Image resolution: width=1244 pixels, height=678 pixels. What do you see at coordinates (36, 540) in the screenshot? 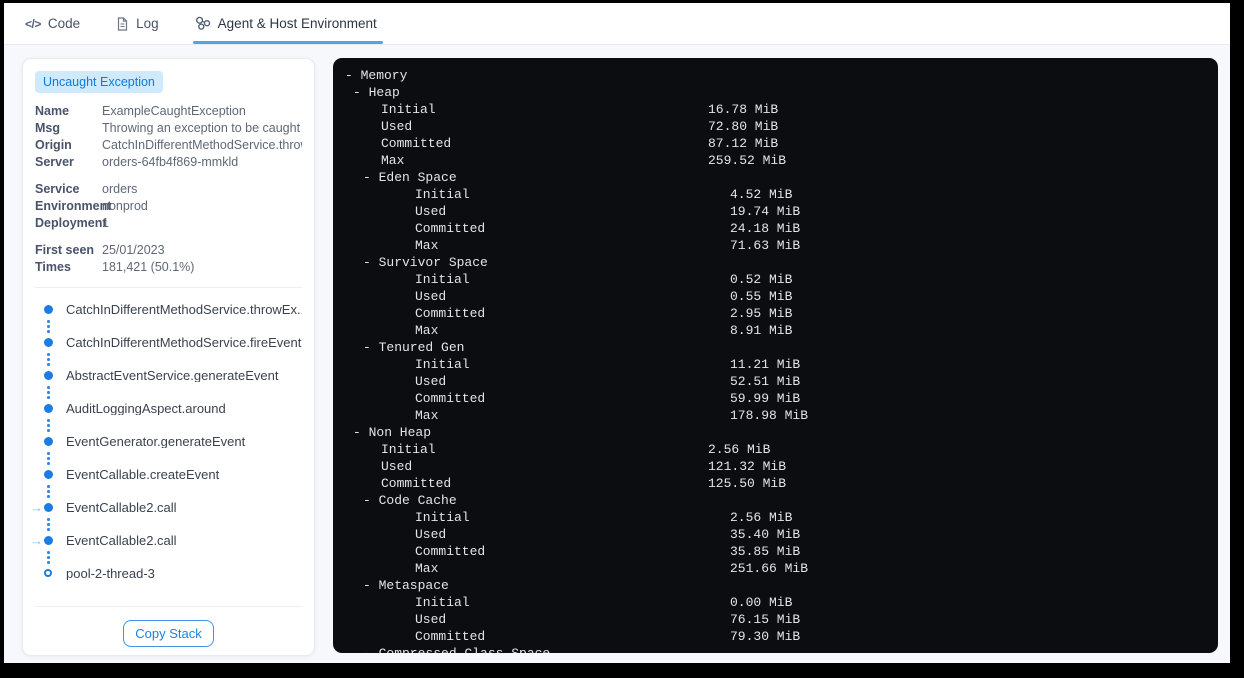
I see `current-frame-arrow-icon: →` at bounding box center [36, 540].